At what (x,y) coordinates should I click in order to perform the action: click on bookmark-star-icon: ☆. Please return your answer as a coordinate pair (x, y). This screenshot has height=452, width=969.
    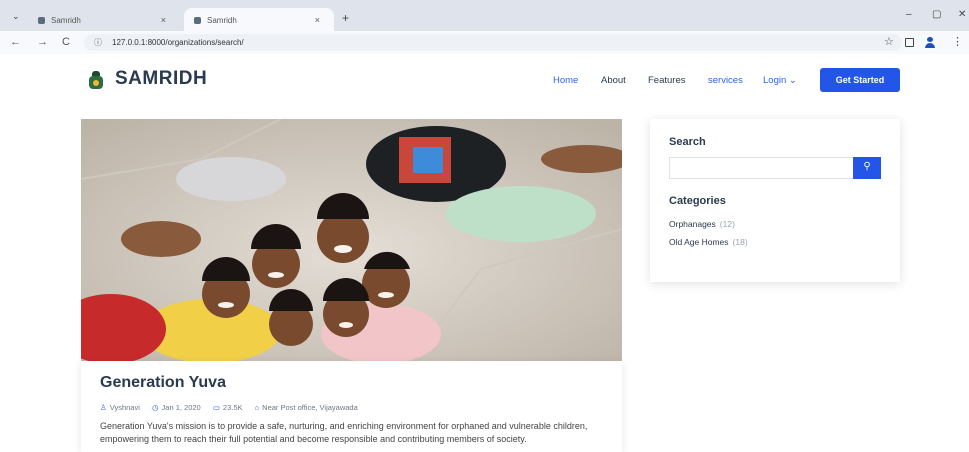
    Looking at the image, I should click on (889, 41).